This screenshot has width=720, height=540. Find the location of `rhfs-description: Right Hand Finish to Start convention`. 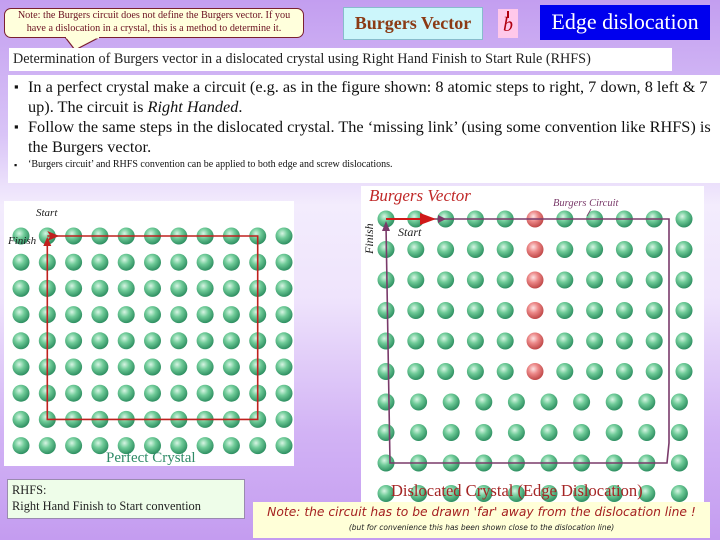

rhfs-description: Right Hand Finish to Start convention is located at coordinates (106, 506).